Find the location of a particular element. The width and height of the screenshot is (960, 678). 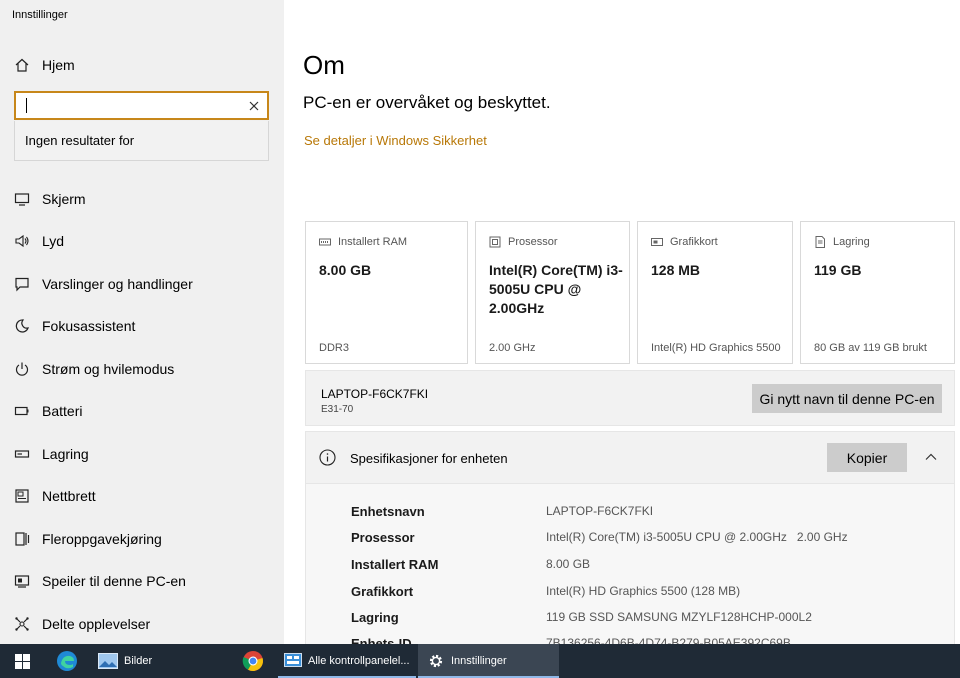

nav-home-label: Hjem is located at coordinates (58, 65).